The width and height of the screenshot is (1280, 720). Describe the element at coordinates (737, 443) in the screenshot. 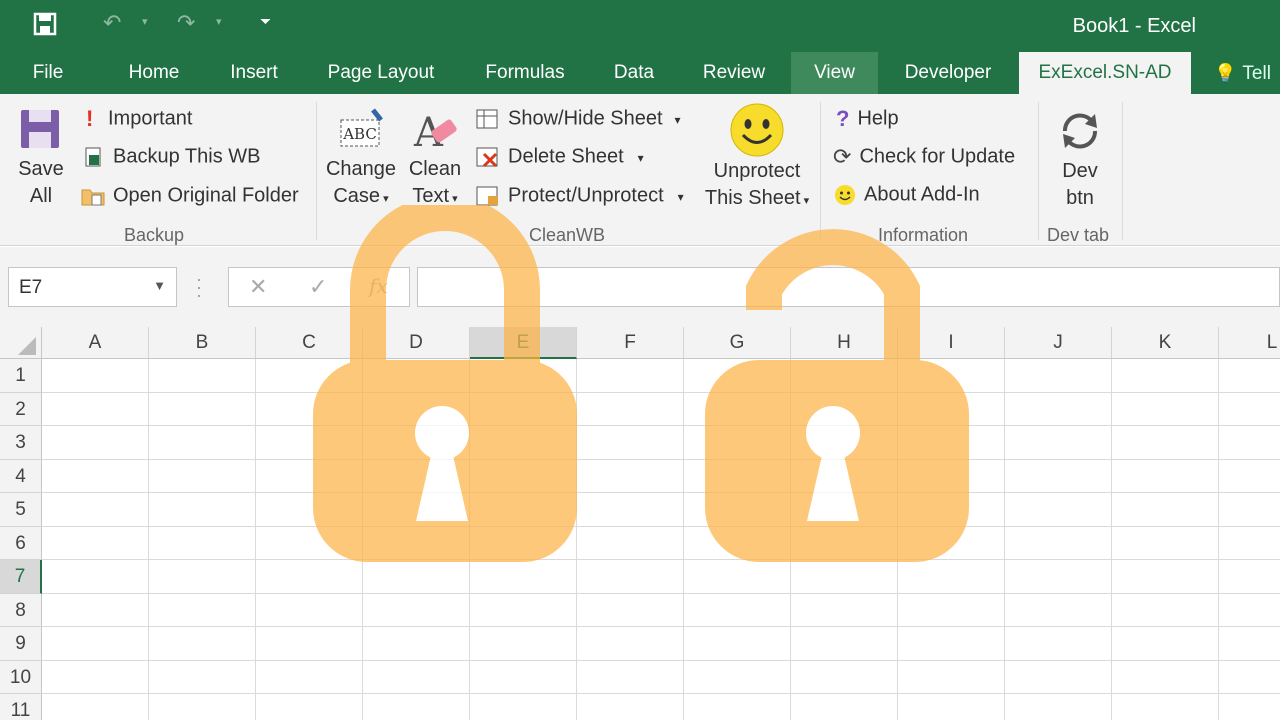

I see `cell-g3` at that location.